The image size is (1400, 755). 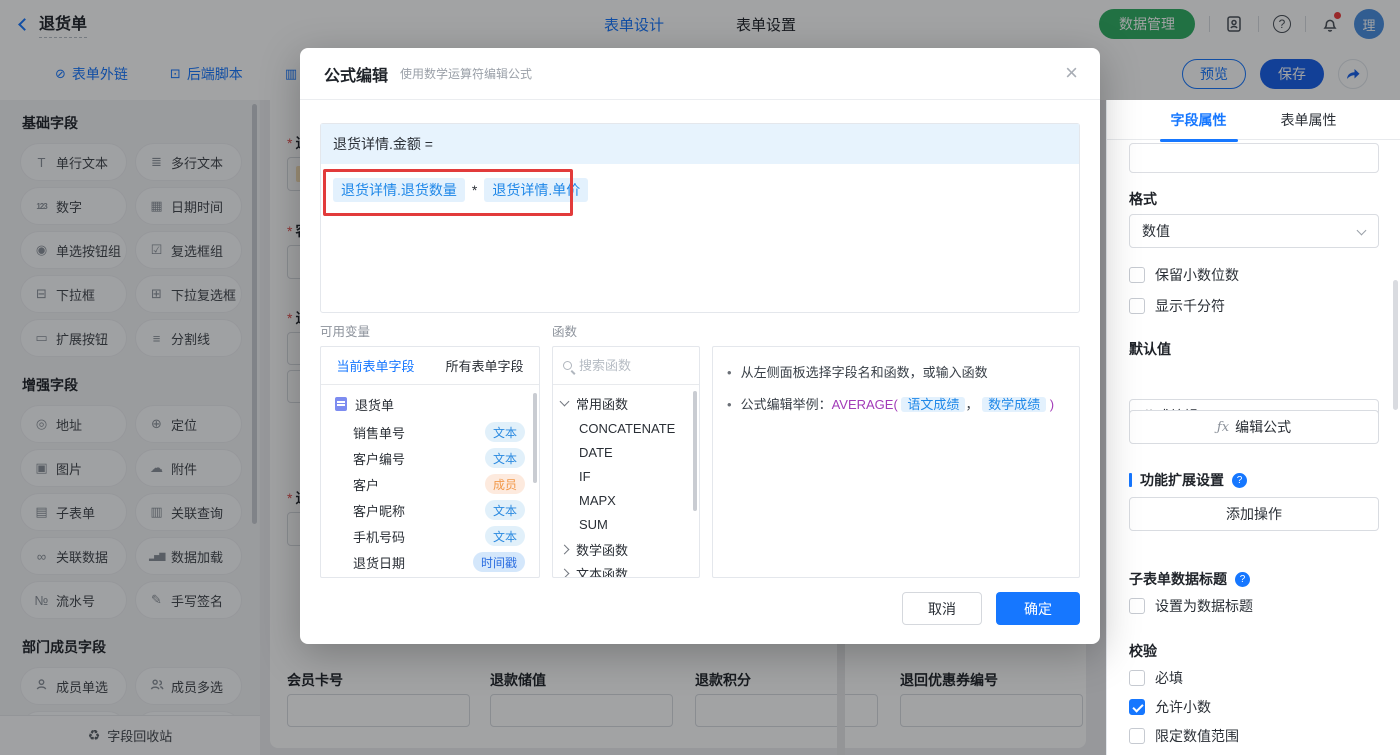 What do you see at coordinates (341, 404) in the screenshot?
I see `form-doc-icon` at bounding box center [341, 404].